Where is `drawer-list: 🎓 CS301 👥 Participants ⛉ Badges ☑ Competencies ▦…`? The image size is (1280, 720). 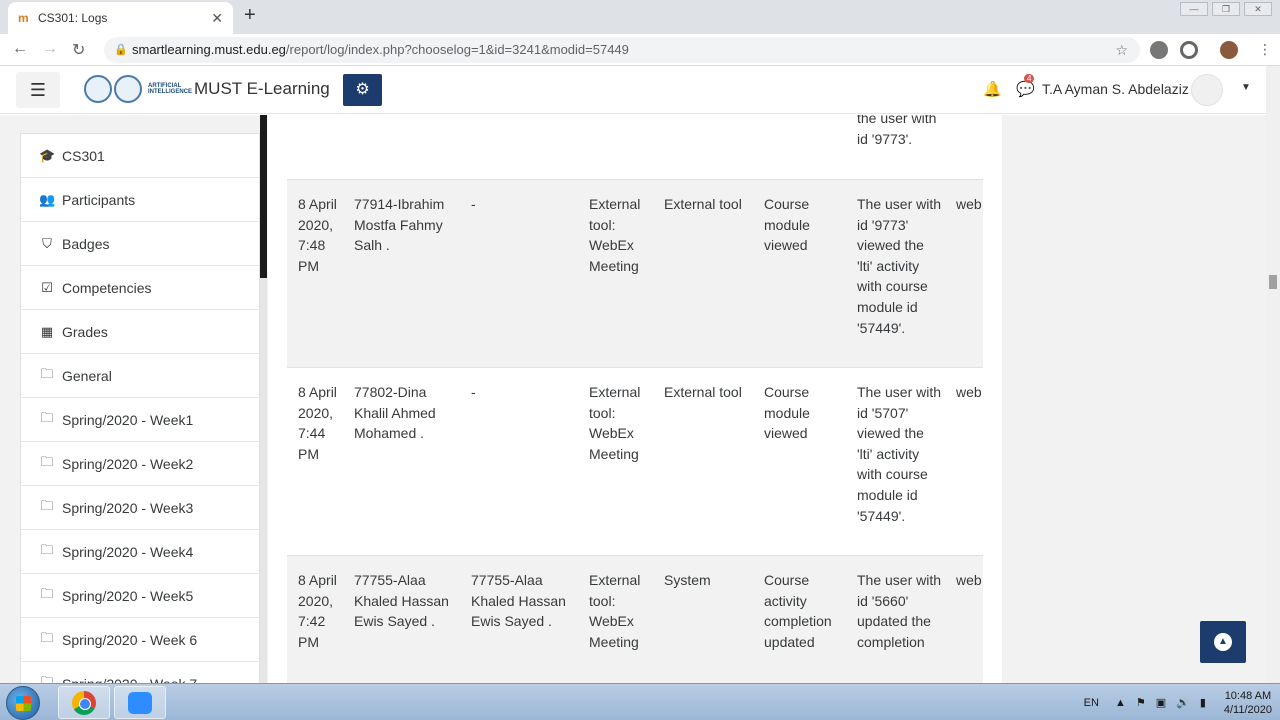 drawer-list: 🎓 CS301 👥 Participants ⛉ Badges ☑ Competencies ▦… is located at coordinates (140, 408).